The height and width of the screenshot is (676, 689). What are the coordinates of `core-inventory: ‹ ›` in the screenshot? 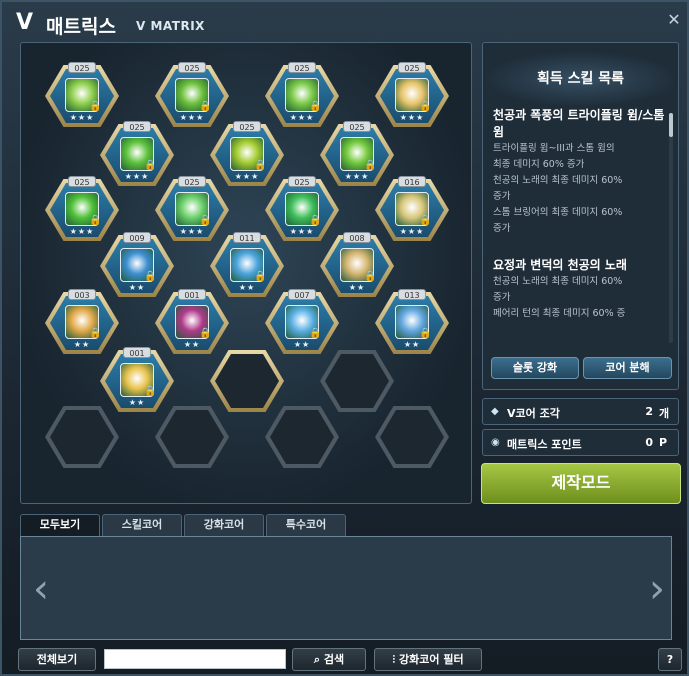 It's located at (346, 588).